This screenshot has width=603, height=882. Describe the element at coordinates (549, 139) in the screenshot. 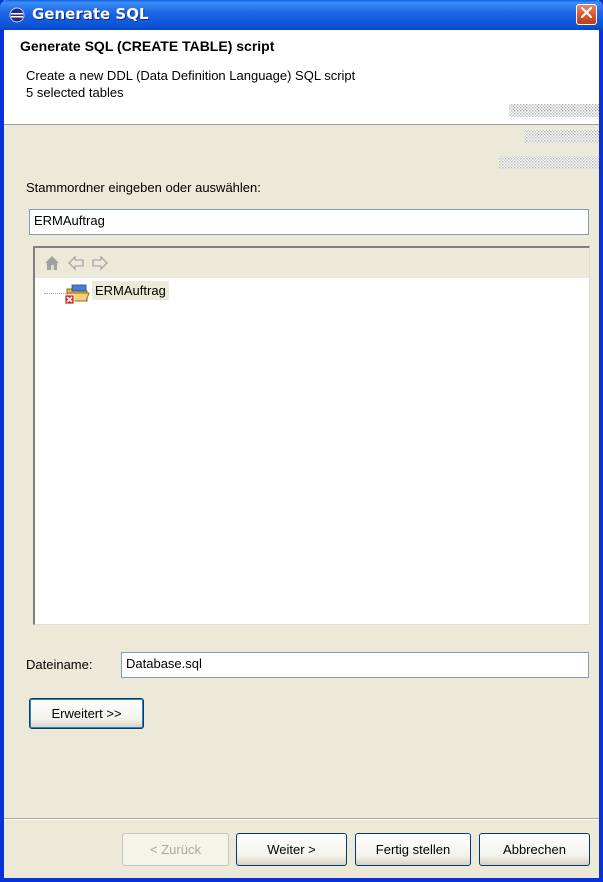

I see `wizard-banner-icon` at that location.